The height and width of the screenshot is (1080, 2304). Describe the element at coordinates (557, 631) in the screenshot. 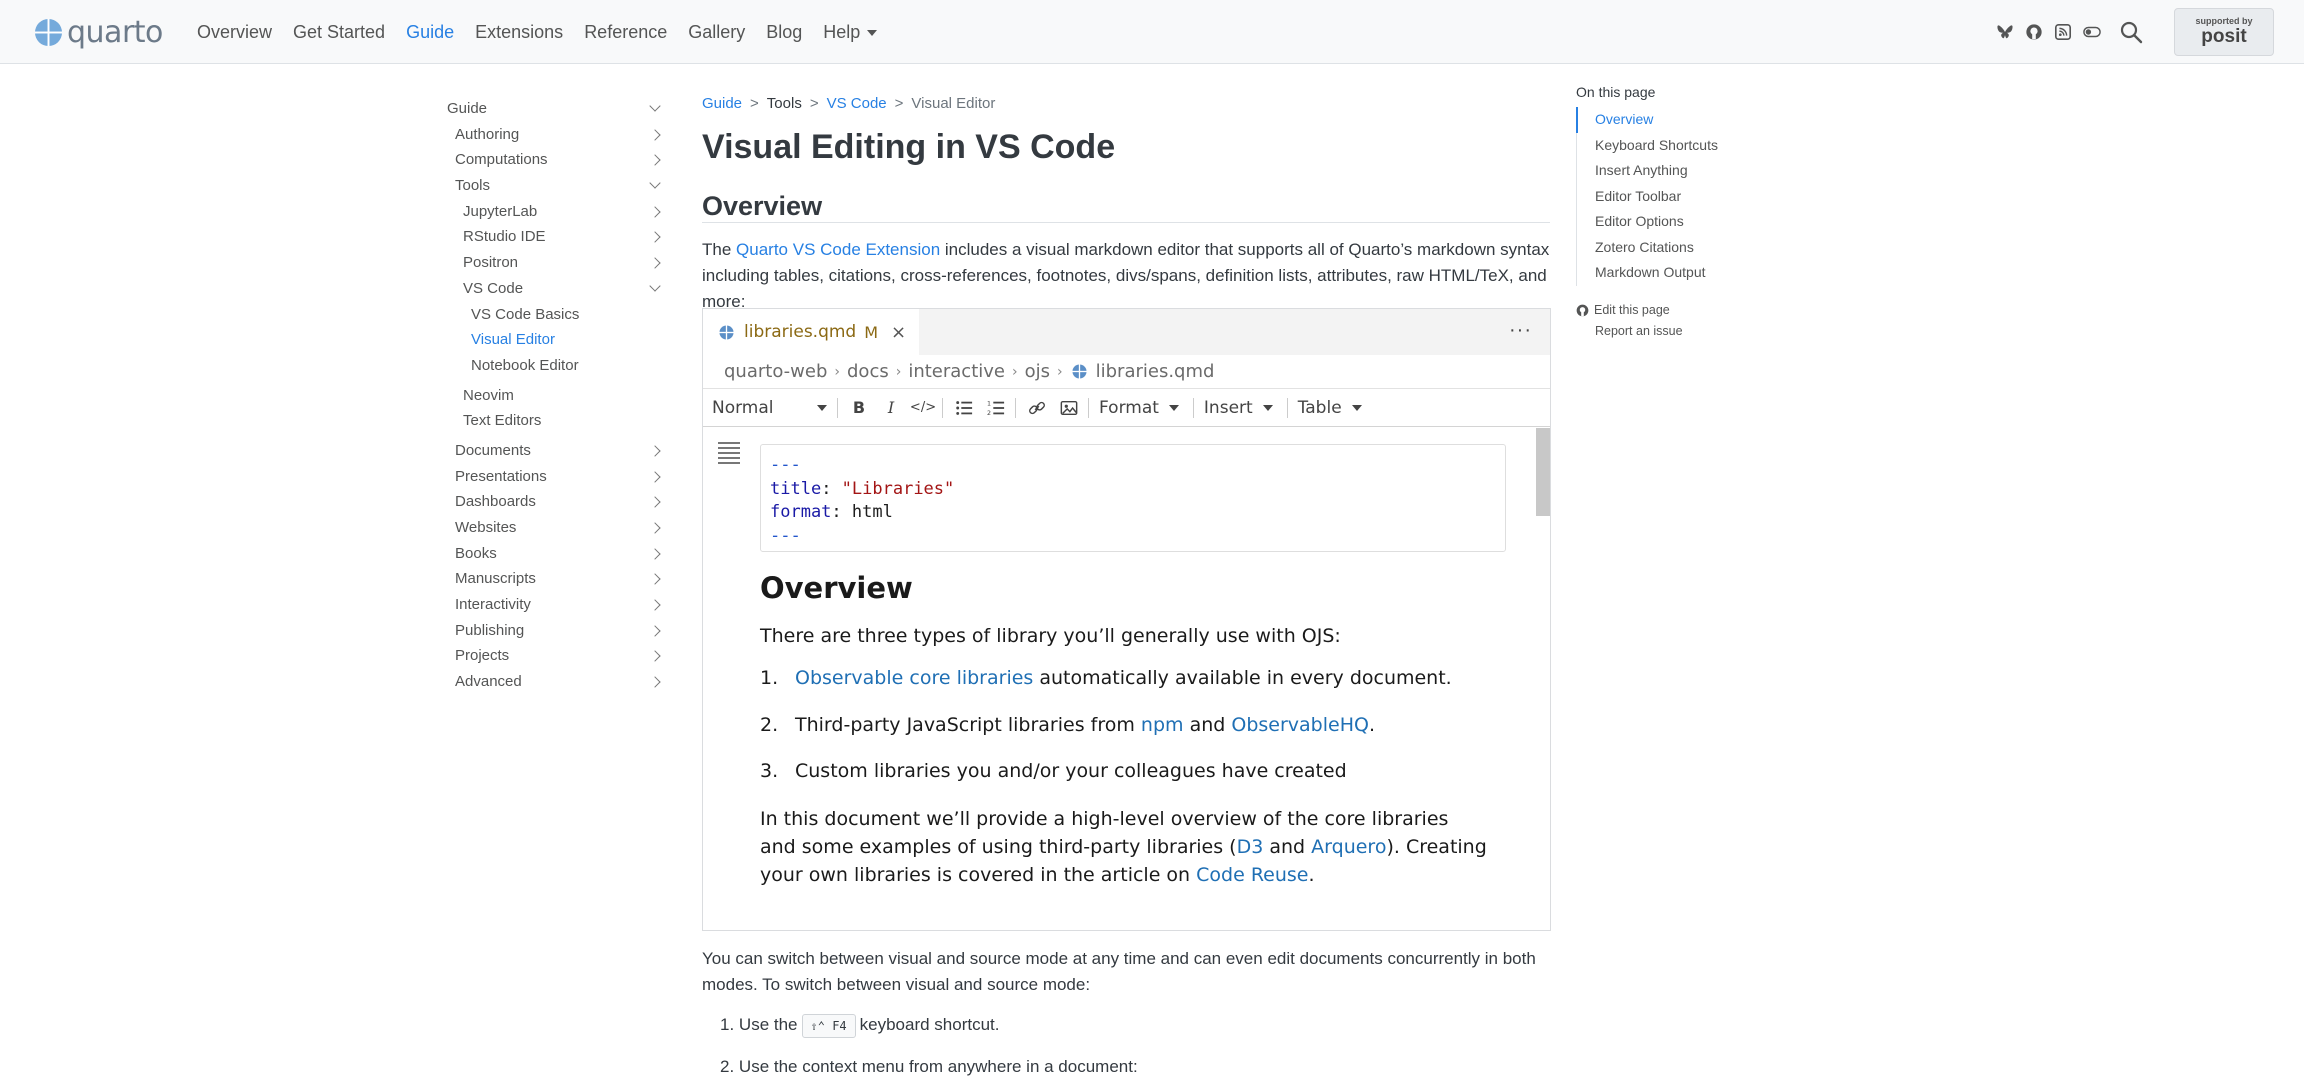

I see `sidebar-item-publishing: Publishing` at that location.